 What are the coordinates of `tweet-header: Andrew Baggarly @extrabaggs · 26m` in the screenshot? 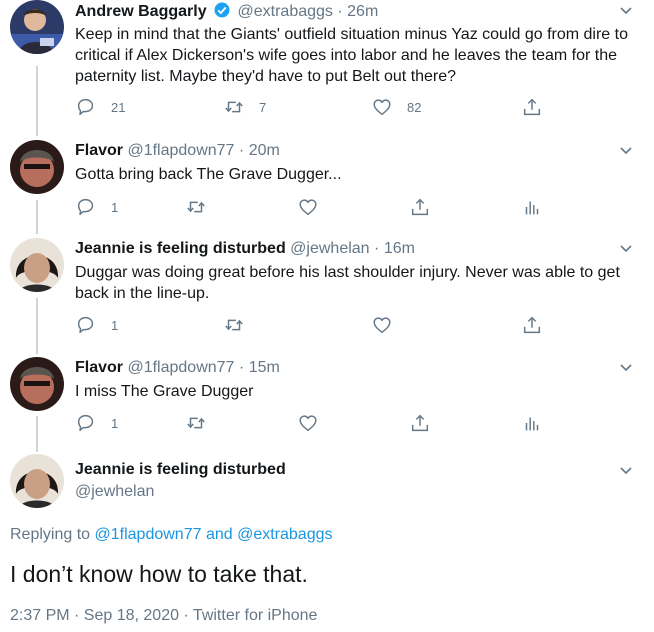 It's located at (226, 13).